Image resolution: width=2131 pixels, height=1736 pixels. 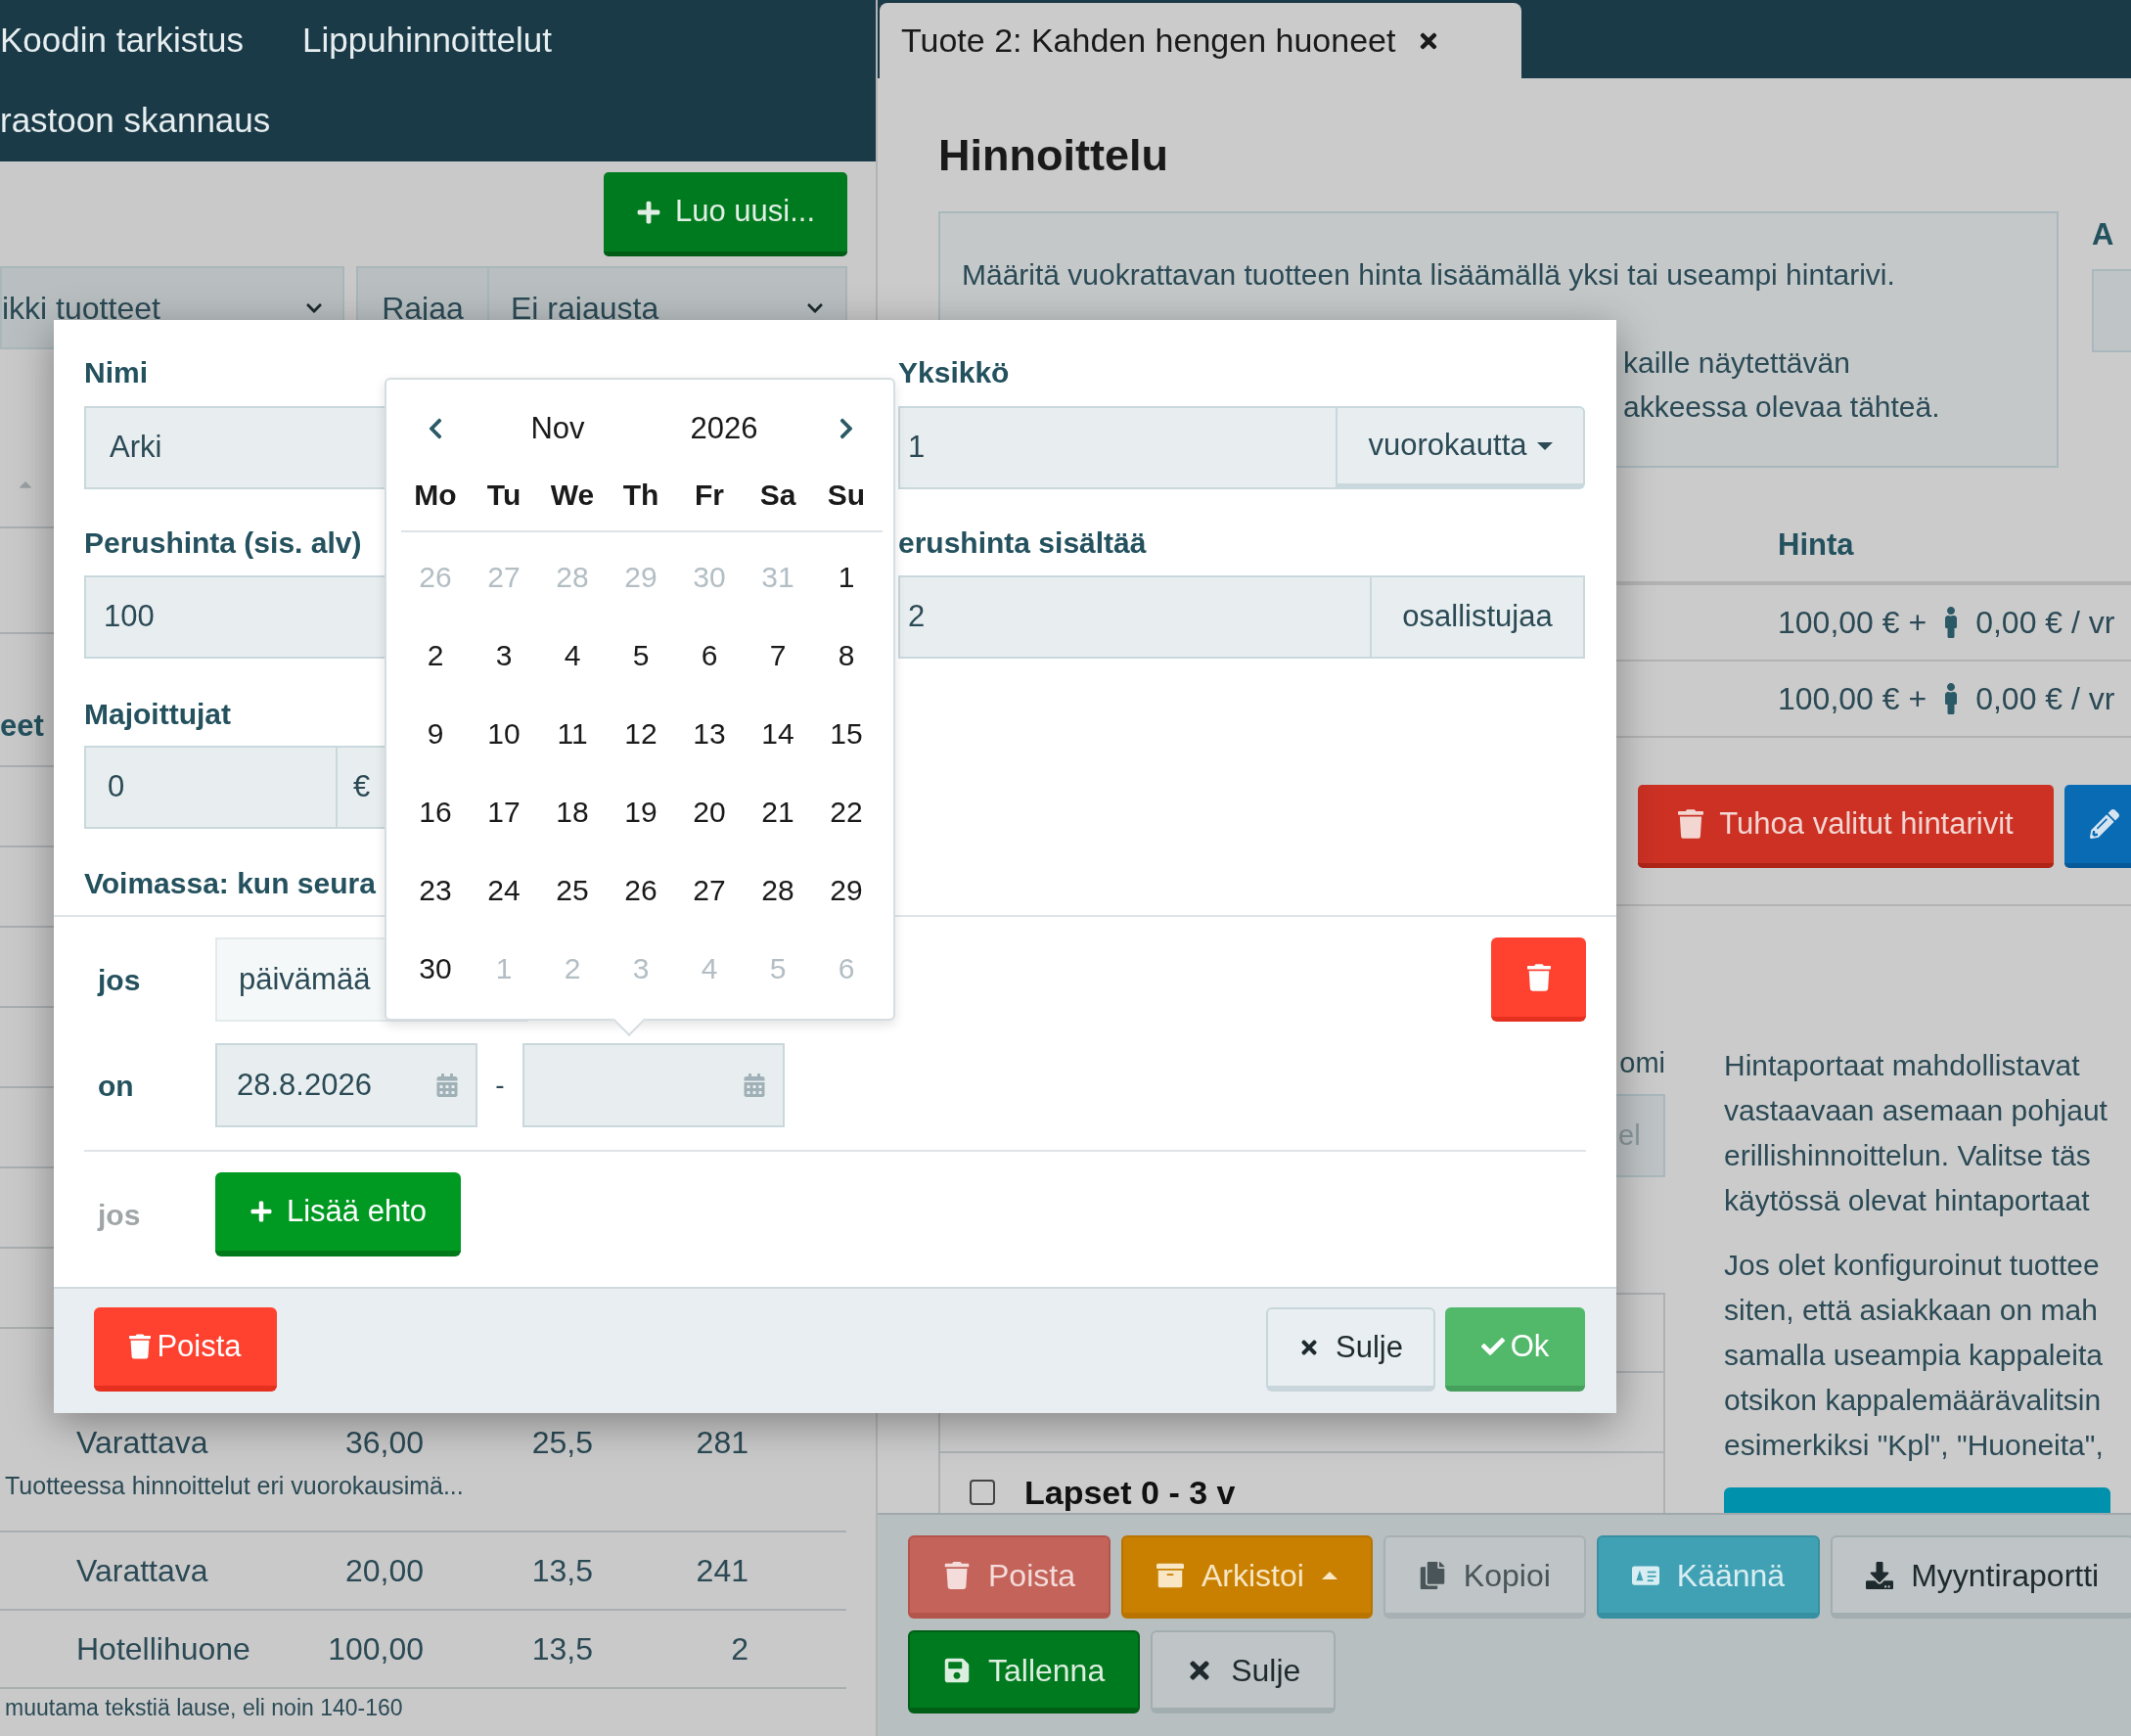 I want to click on row-note: muutama tekstiä lause, eli noin 140-160, so click(x=204, y=1708).